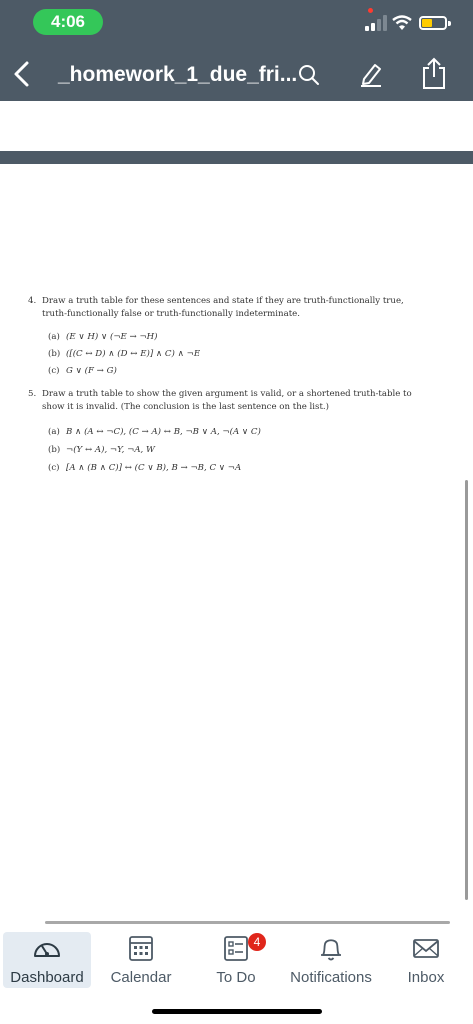 This screenshot has width=473, height=1024. What do you see at coordinates (247, 922) in the screenshot?
I see `horizontal-scrollbar` at bounding box center [247, 922].